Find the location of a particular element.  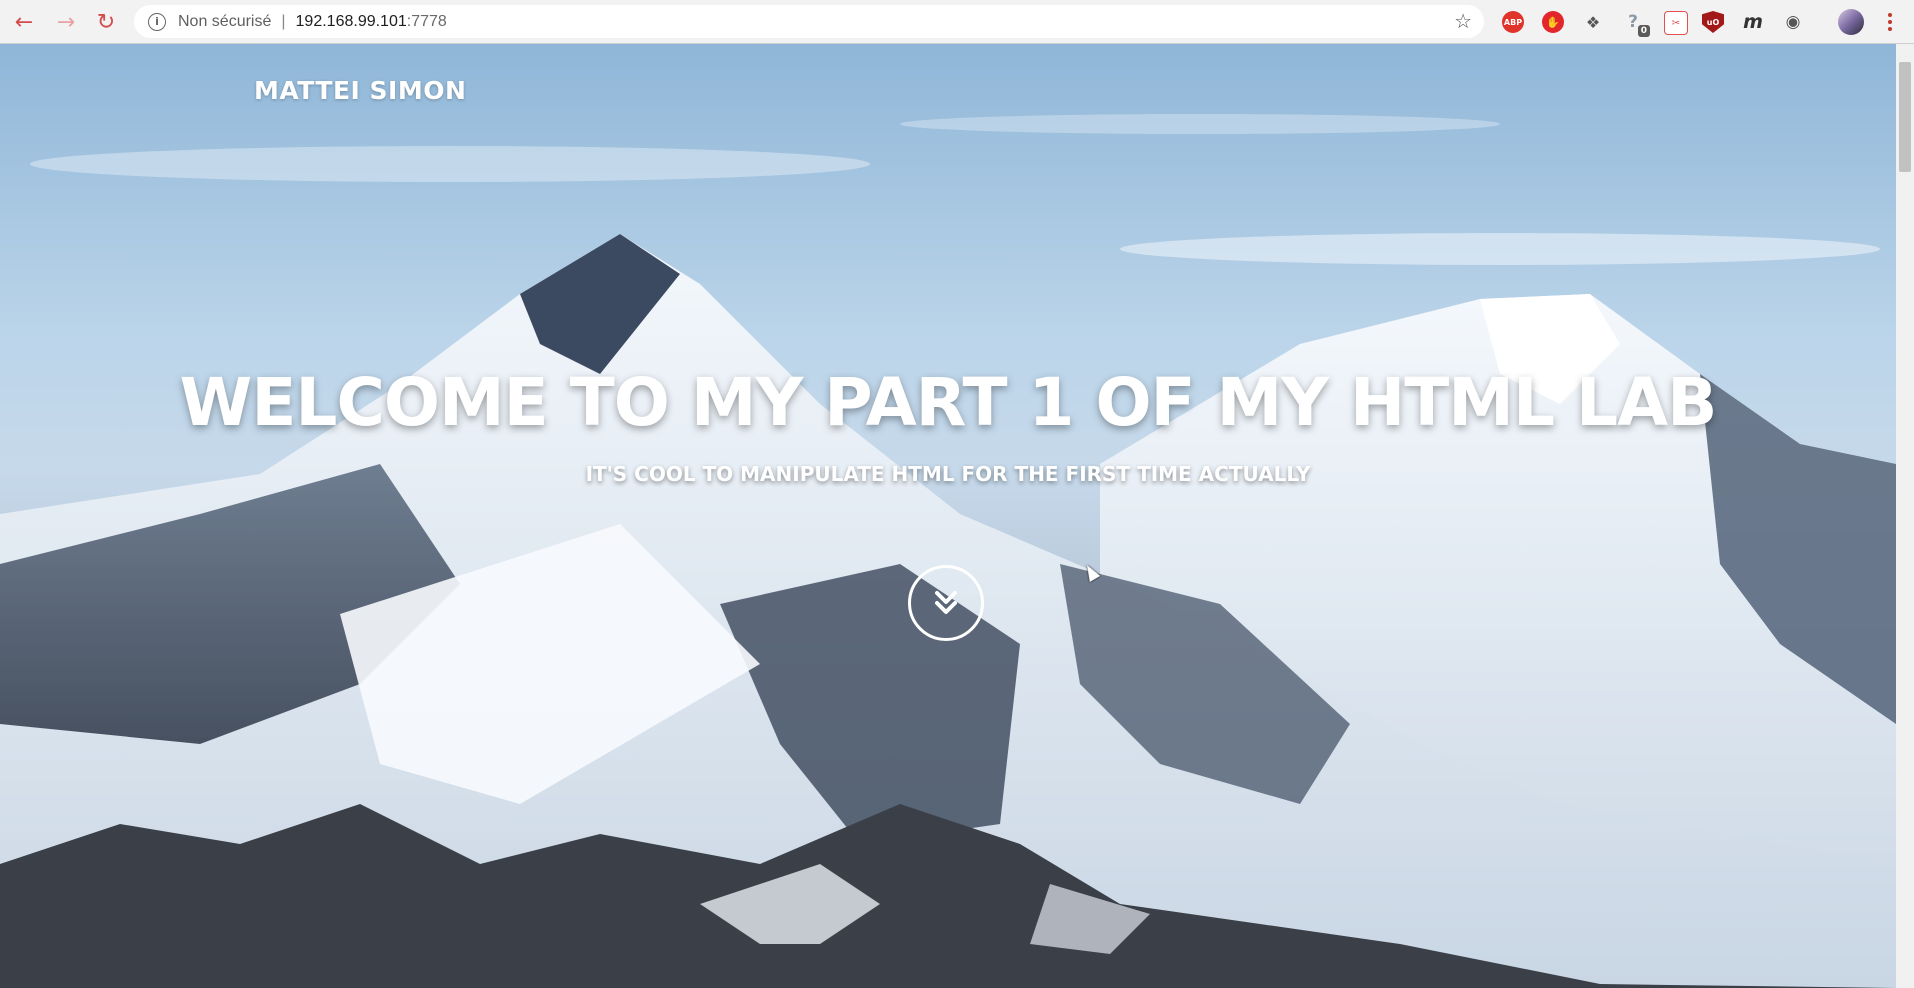

arrow-right-icon: → is located at coordinates (66, 22).